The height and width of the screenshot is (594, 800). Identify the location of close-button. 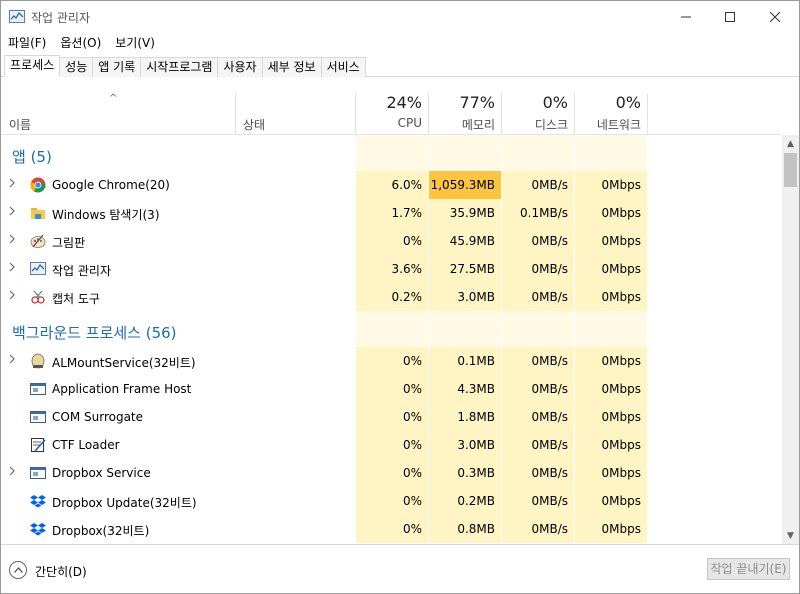
(775, 16).